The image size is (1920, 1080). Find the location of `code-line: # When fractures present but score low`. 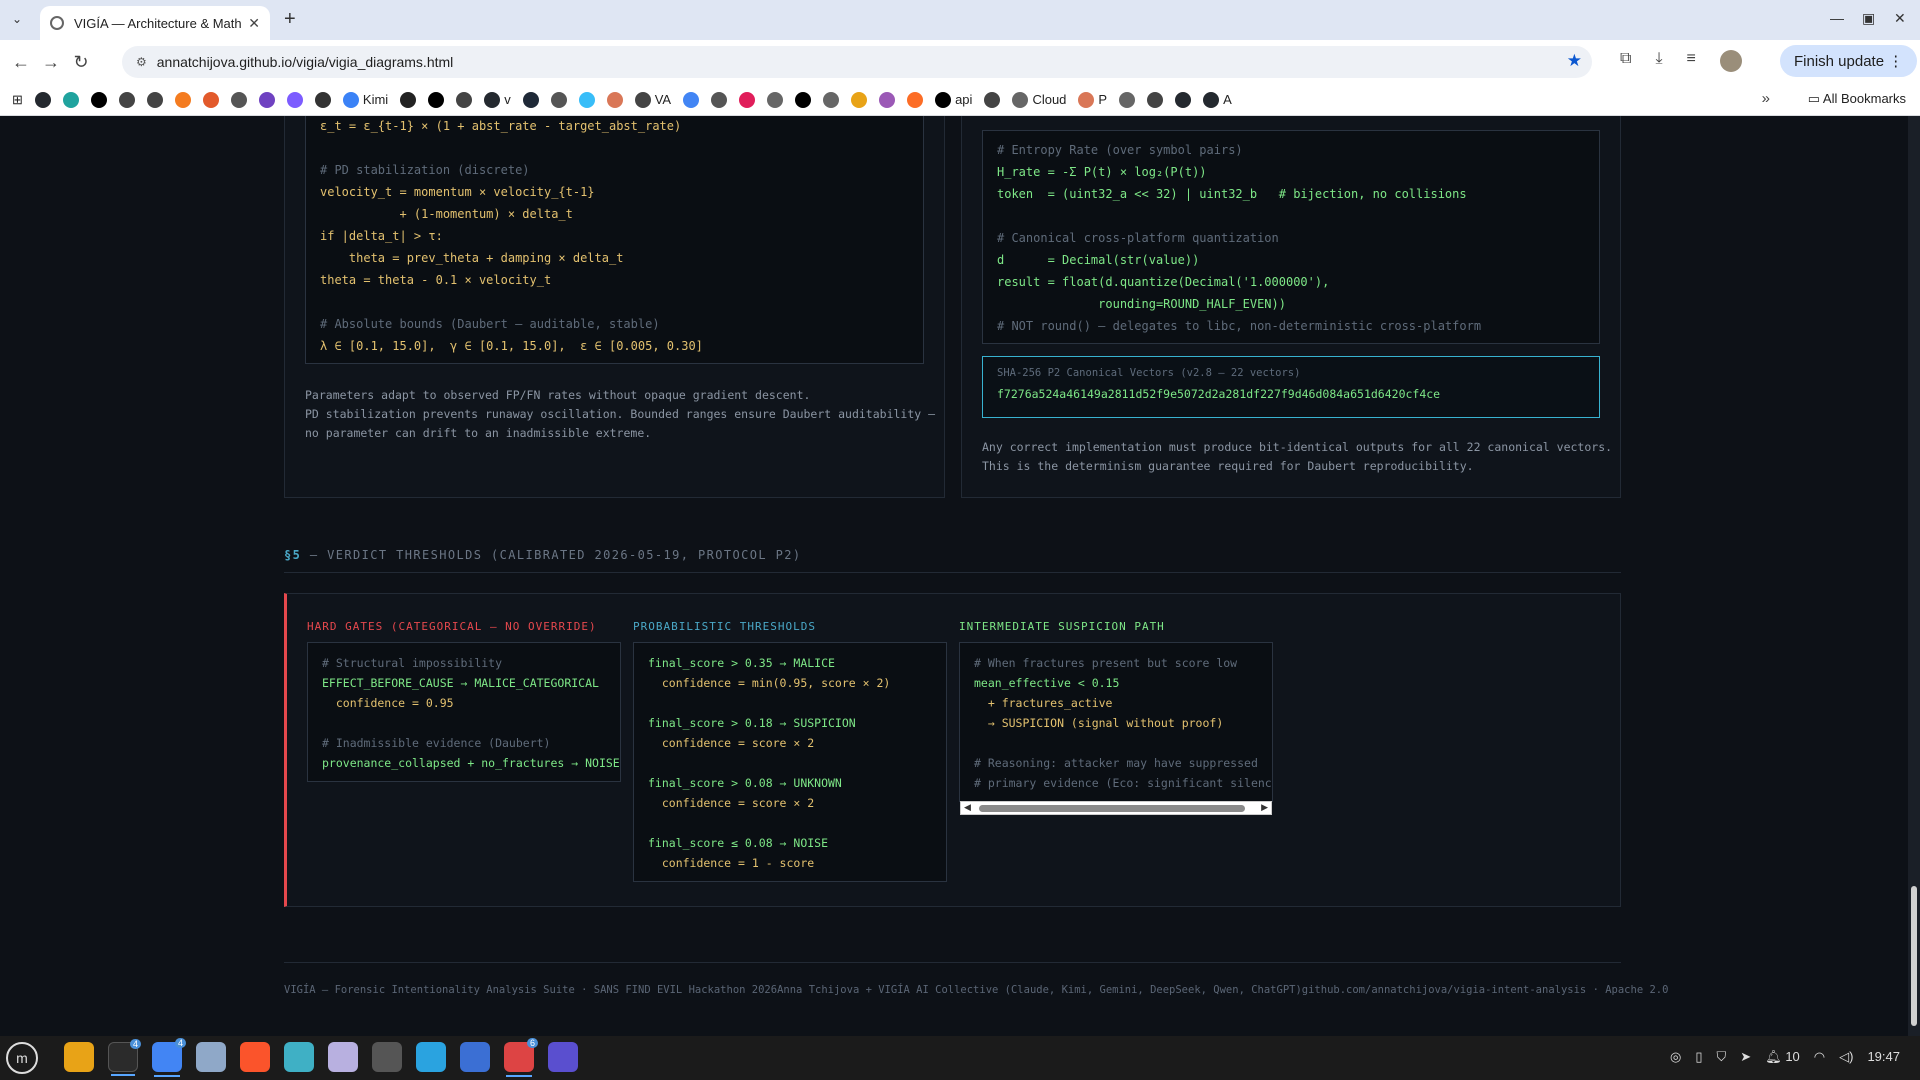

code-line: # When fractures present but score low is located at coordinates (1106, 663).